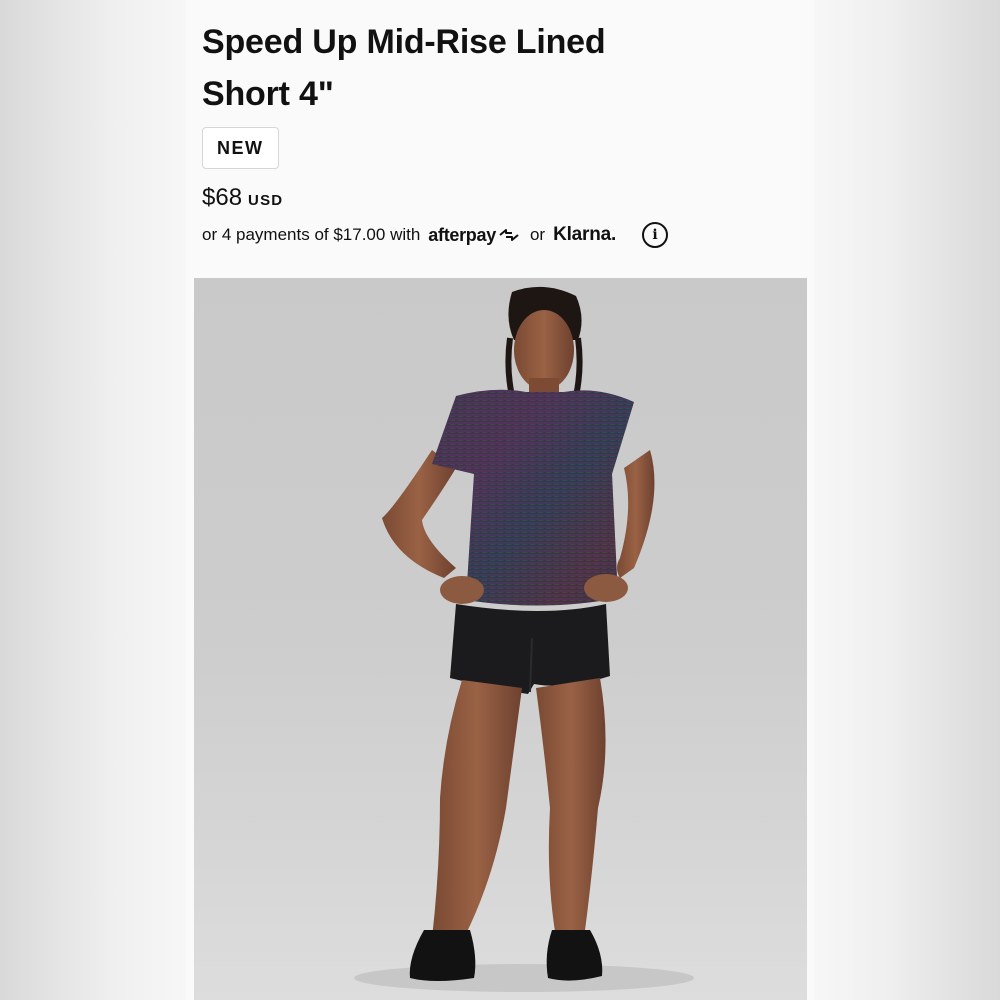 This screenshot has width=1000, height=1000. I want to click on or-separator: or, so click(537, 234).